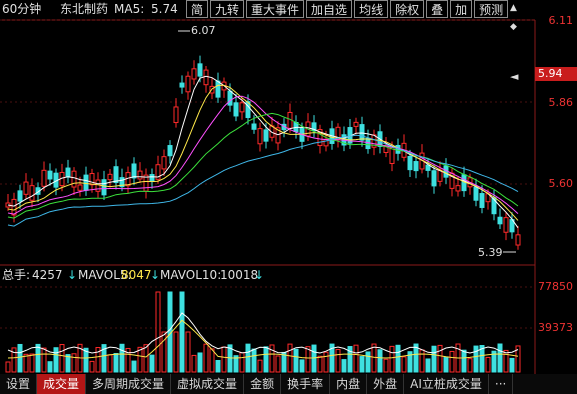 Image resolution: width=577 pixels, height=394 pixels. What do you see at coordinates (490, 252) in the screenshot?
I see `low-price-annotation: 5.39` at bounding box center [490, 252].